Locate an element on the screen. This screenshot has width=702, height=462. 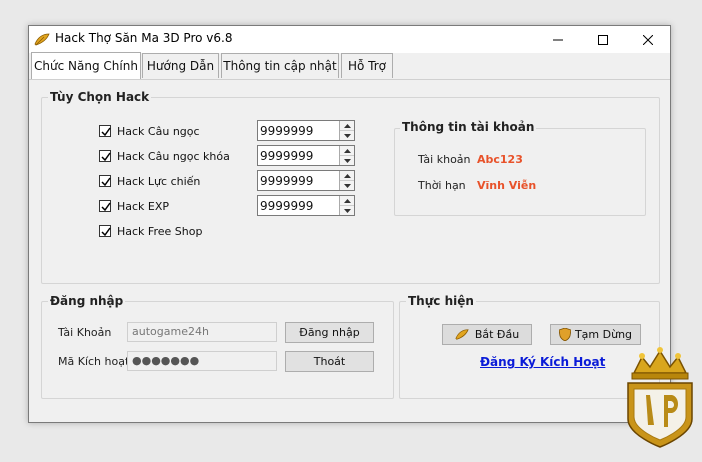
hack-option-row: Hack EXP is located at coordinates (134, 206).